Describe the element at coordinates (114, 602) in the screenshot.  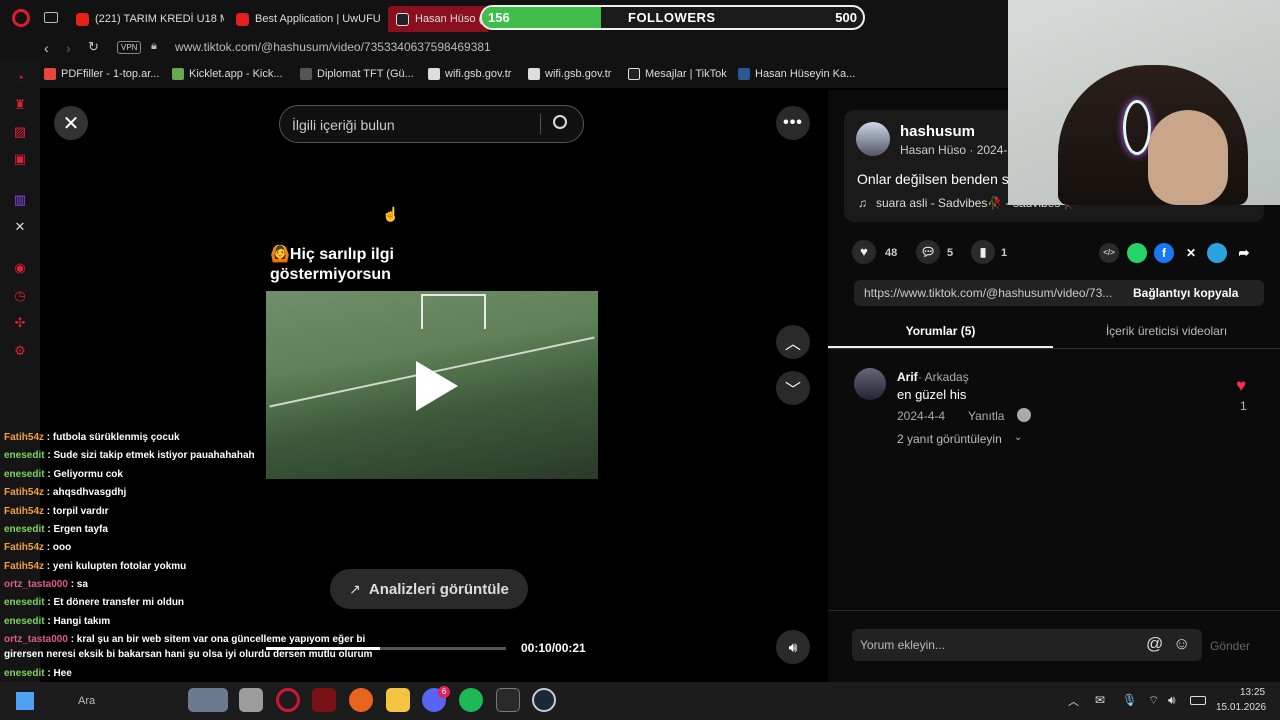
I see `chat-text: : Et dönere transfer mi oldun` at that location.